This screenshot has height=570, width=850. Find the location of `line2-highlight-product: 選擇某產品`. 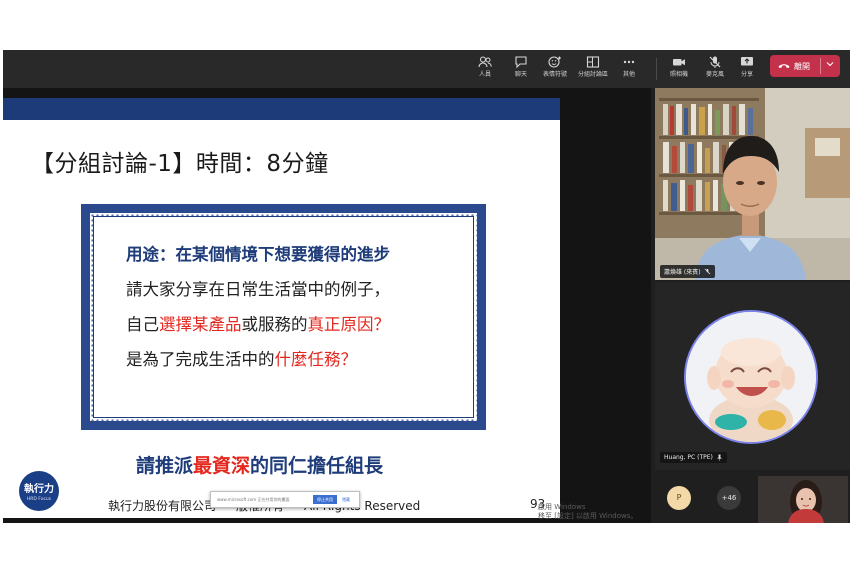

line2-highlight-product: 選擇某產品 is located at coordinates (200, 324).